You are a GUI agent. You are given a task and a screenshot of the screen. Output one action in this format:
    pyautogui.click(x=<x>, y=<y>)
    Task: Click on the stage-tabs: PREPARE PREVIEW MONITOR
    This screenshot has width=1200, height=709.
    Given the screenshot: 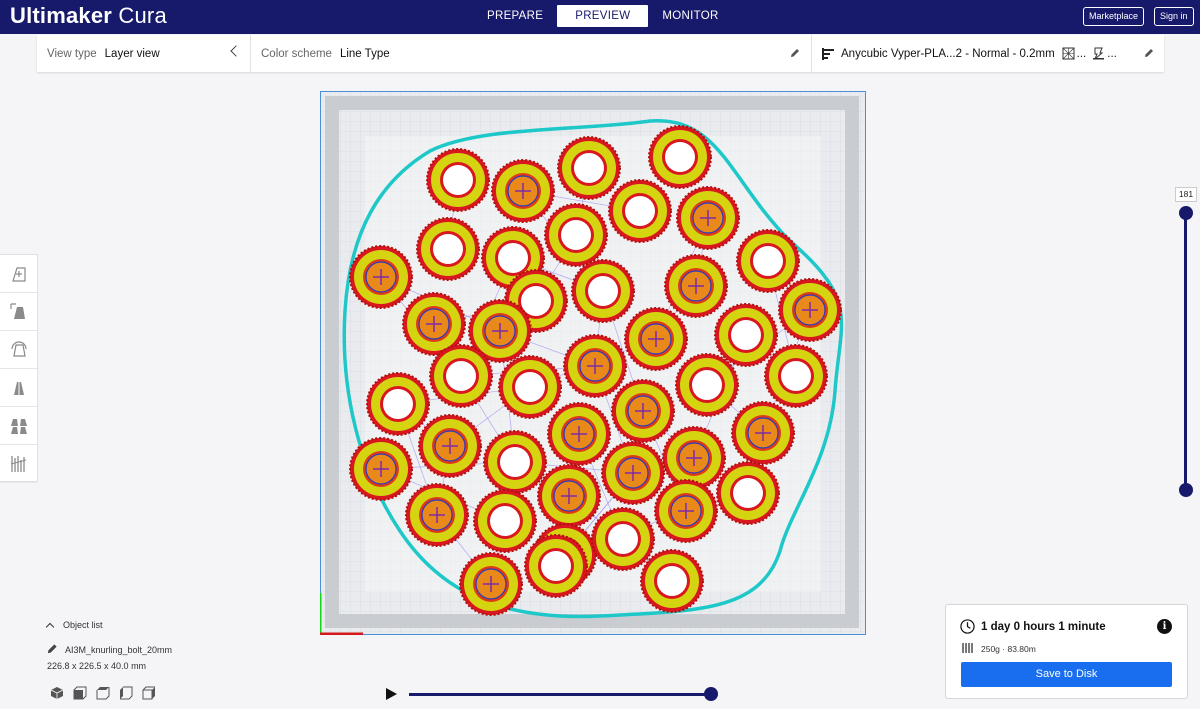 What is the action you would take?
    pyautogui.click(x=603, y=16)
    